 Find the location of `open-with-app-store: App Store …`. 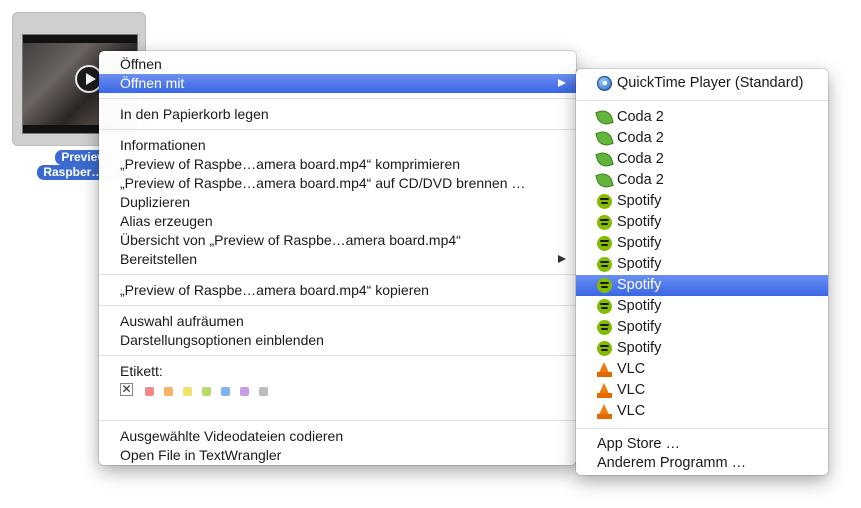

open-with-app-store: App Store … is located at coordinates (702, 444).